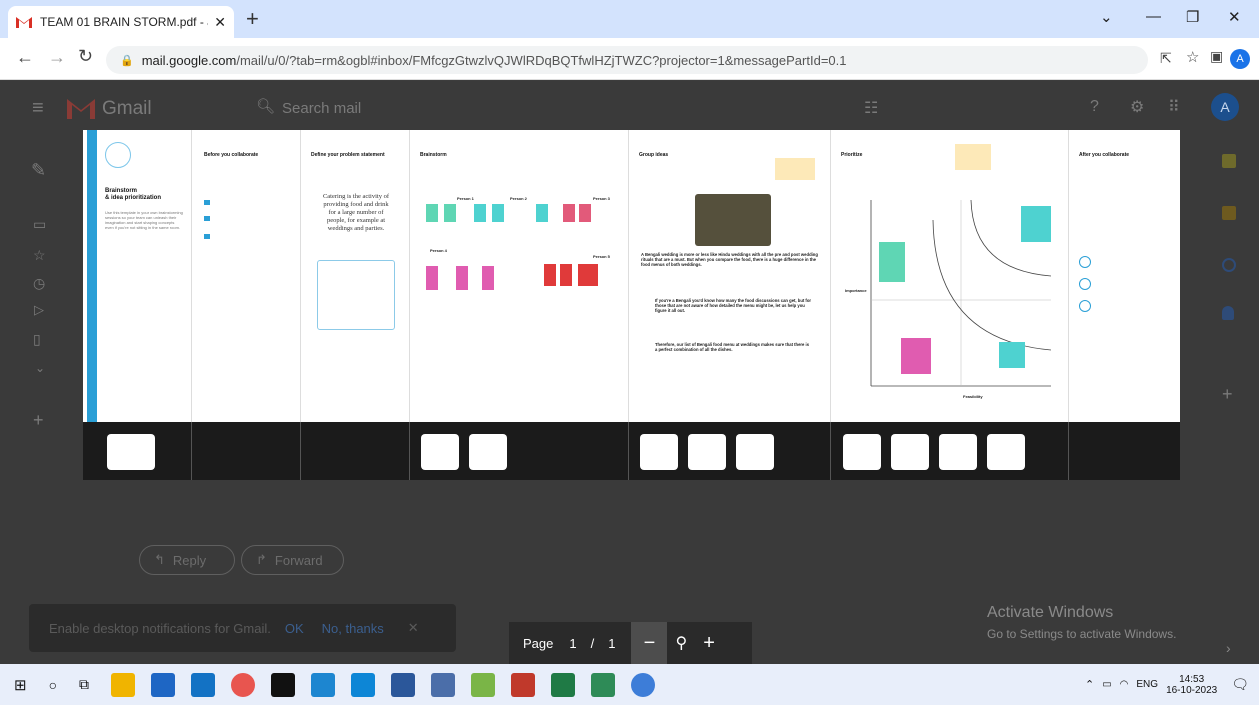 This screenshot has width=1259, height=705. I want to click on section-sidebar-bar, so click(92, 276).